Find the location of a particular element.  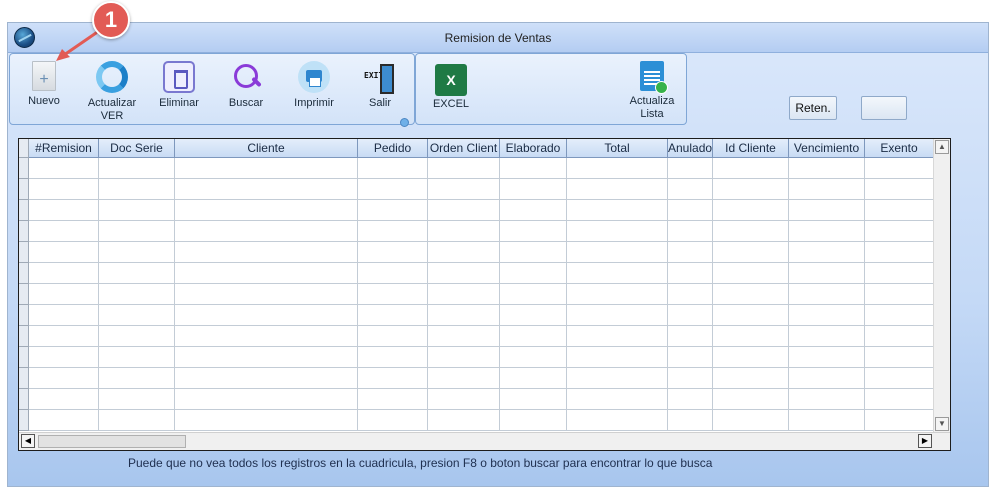

column-header: Id Cliente is located at coordinates (751, 148).